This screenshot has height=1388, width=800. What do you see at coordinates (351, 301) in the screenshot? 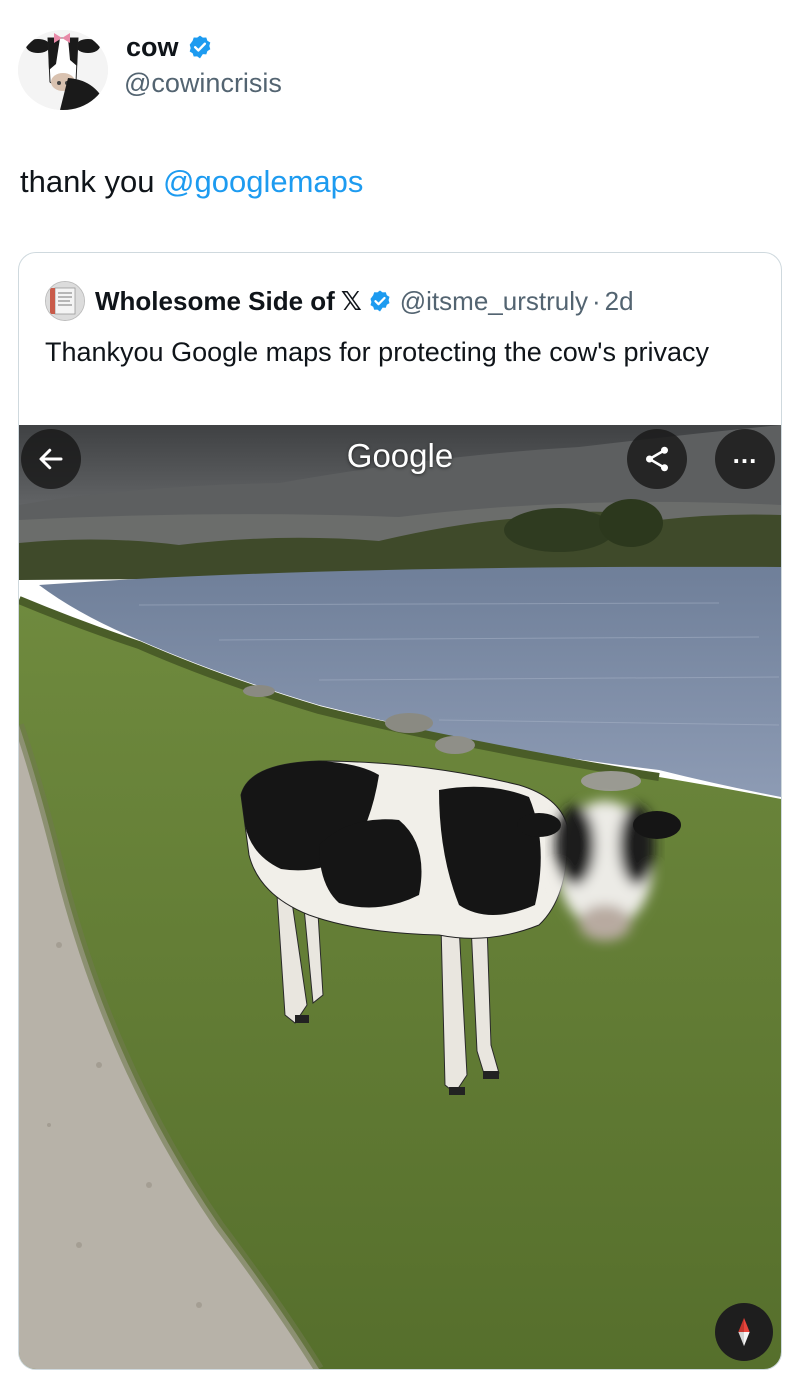
I see `x-logo-icon: 𝕏` at bounding box center [351, 301].